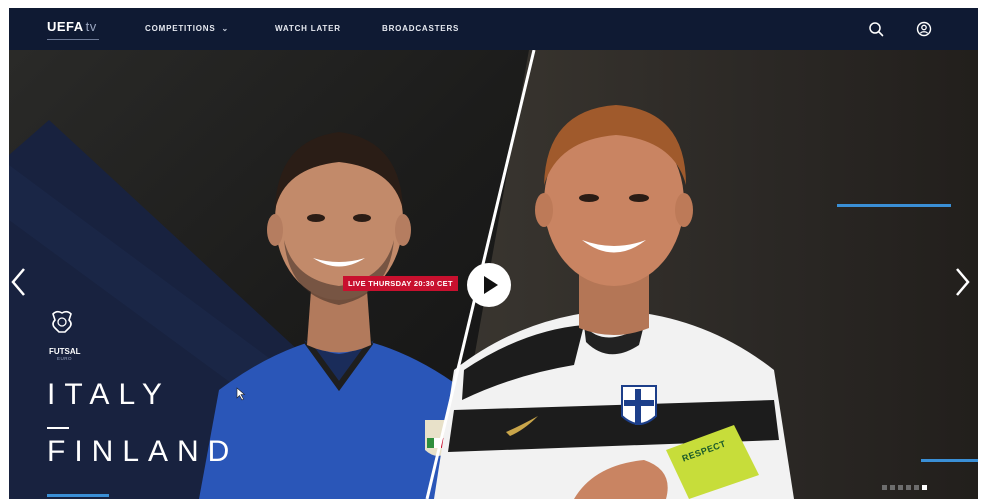 The height and width of the screenshot is (502, 986). Describe the element at coordinates (58, 428) in the screenshot. I see `teams-separator` at that location.